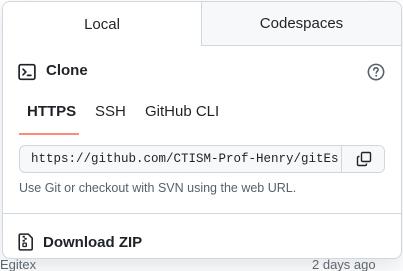 This screenshot has width=403, height=271. Describe the element at coordinates (27, 72) in the screenshot. I see `terminal-icon` at that location.